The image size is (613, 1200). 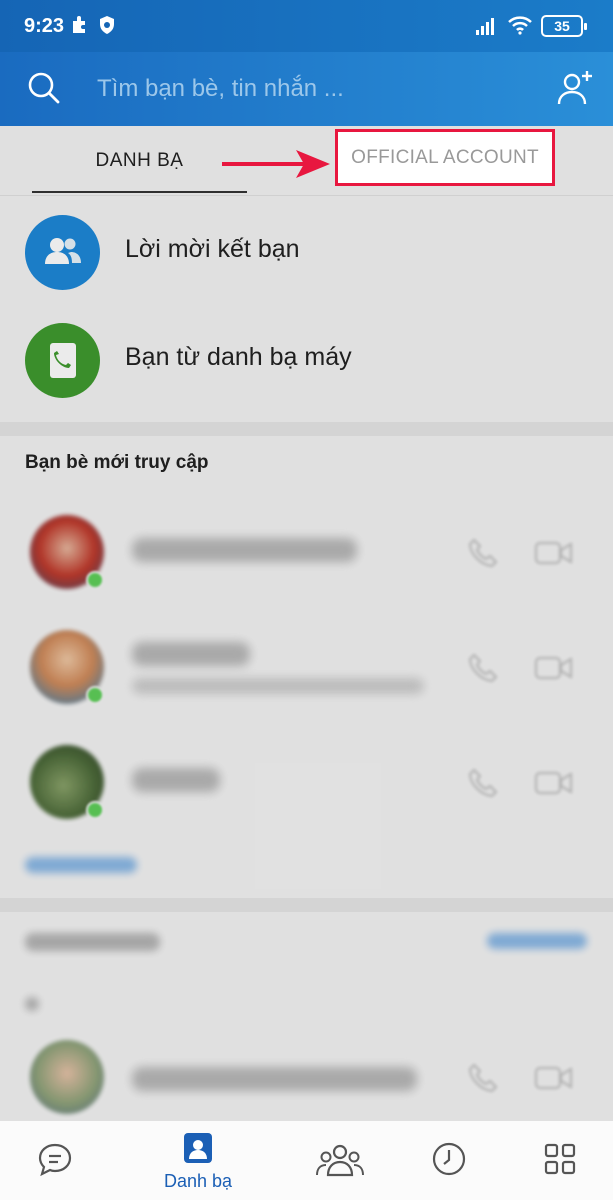 I want to click on nav-contacts-label: Danh bạ, so click(x=198, y=1181).